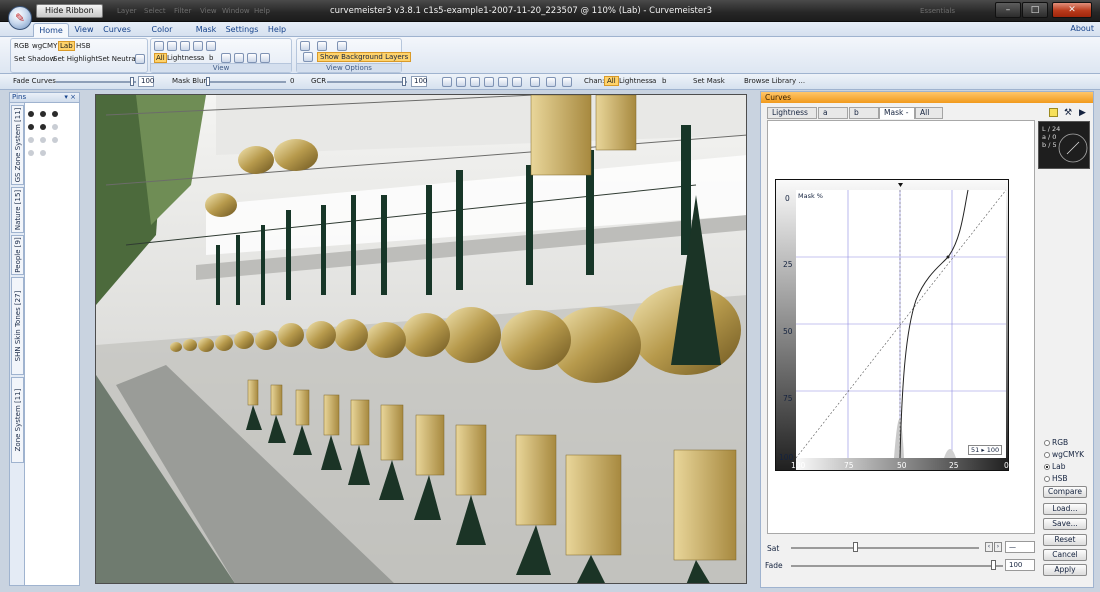 This screenshot has width=1100, height=592. Describe the element at coordinates (208, 81) in the screenshot. I see `mask-blur-slider-thumb` at that location.